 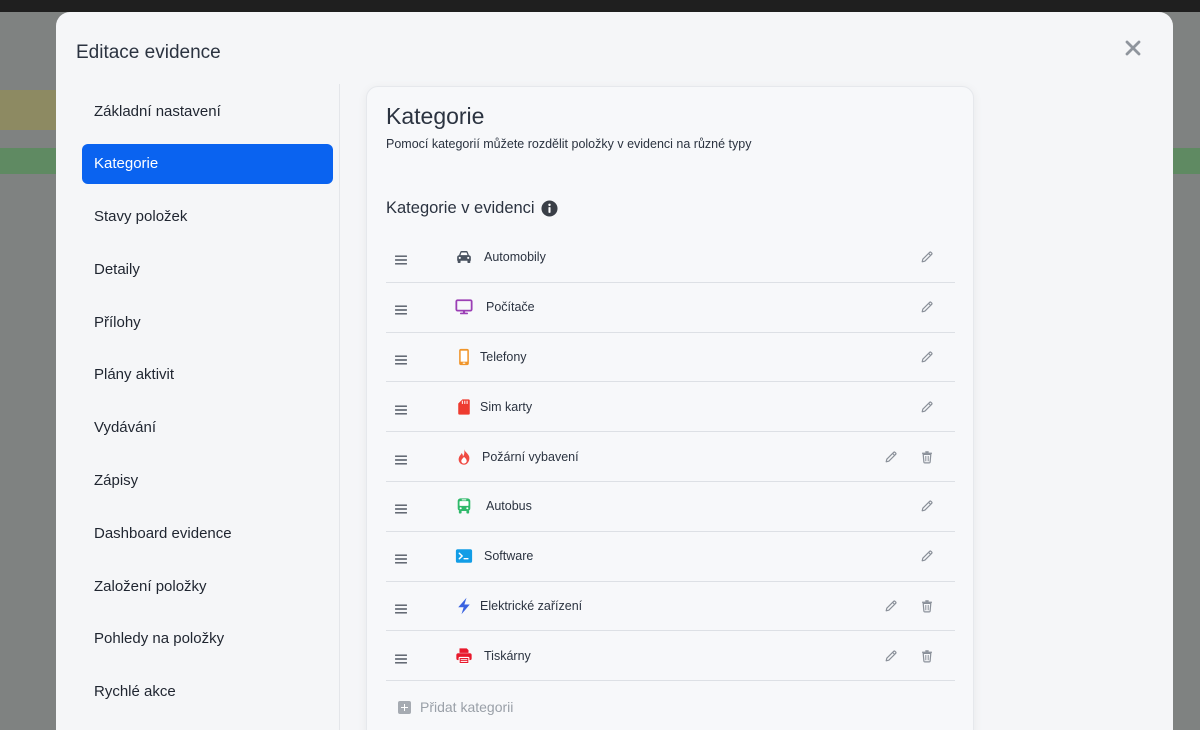 I want to click on add-category-button: Přidat kategorii, so click(x=455, y=707).